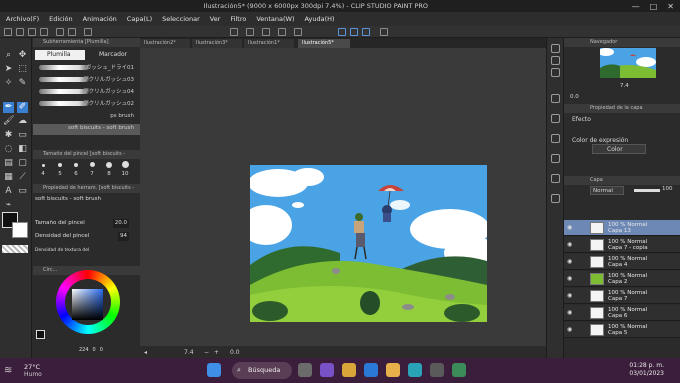  What do you see at coordinates (555, 198) in the screenshot?
I see `sub-view-icon` at bounding box center [555, 198].